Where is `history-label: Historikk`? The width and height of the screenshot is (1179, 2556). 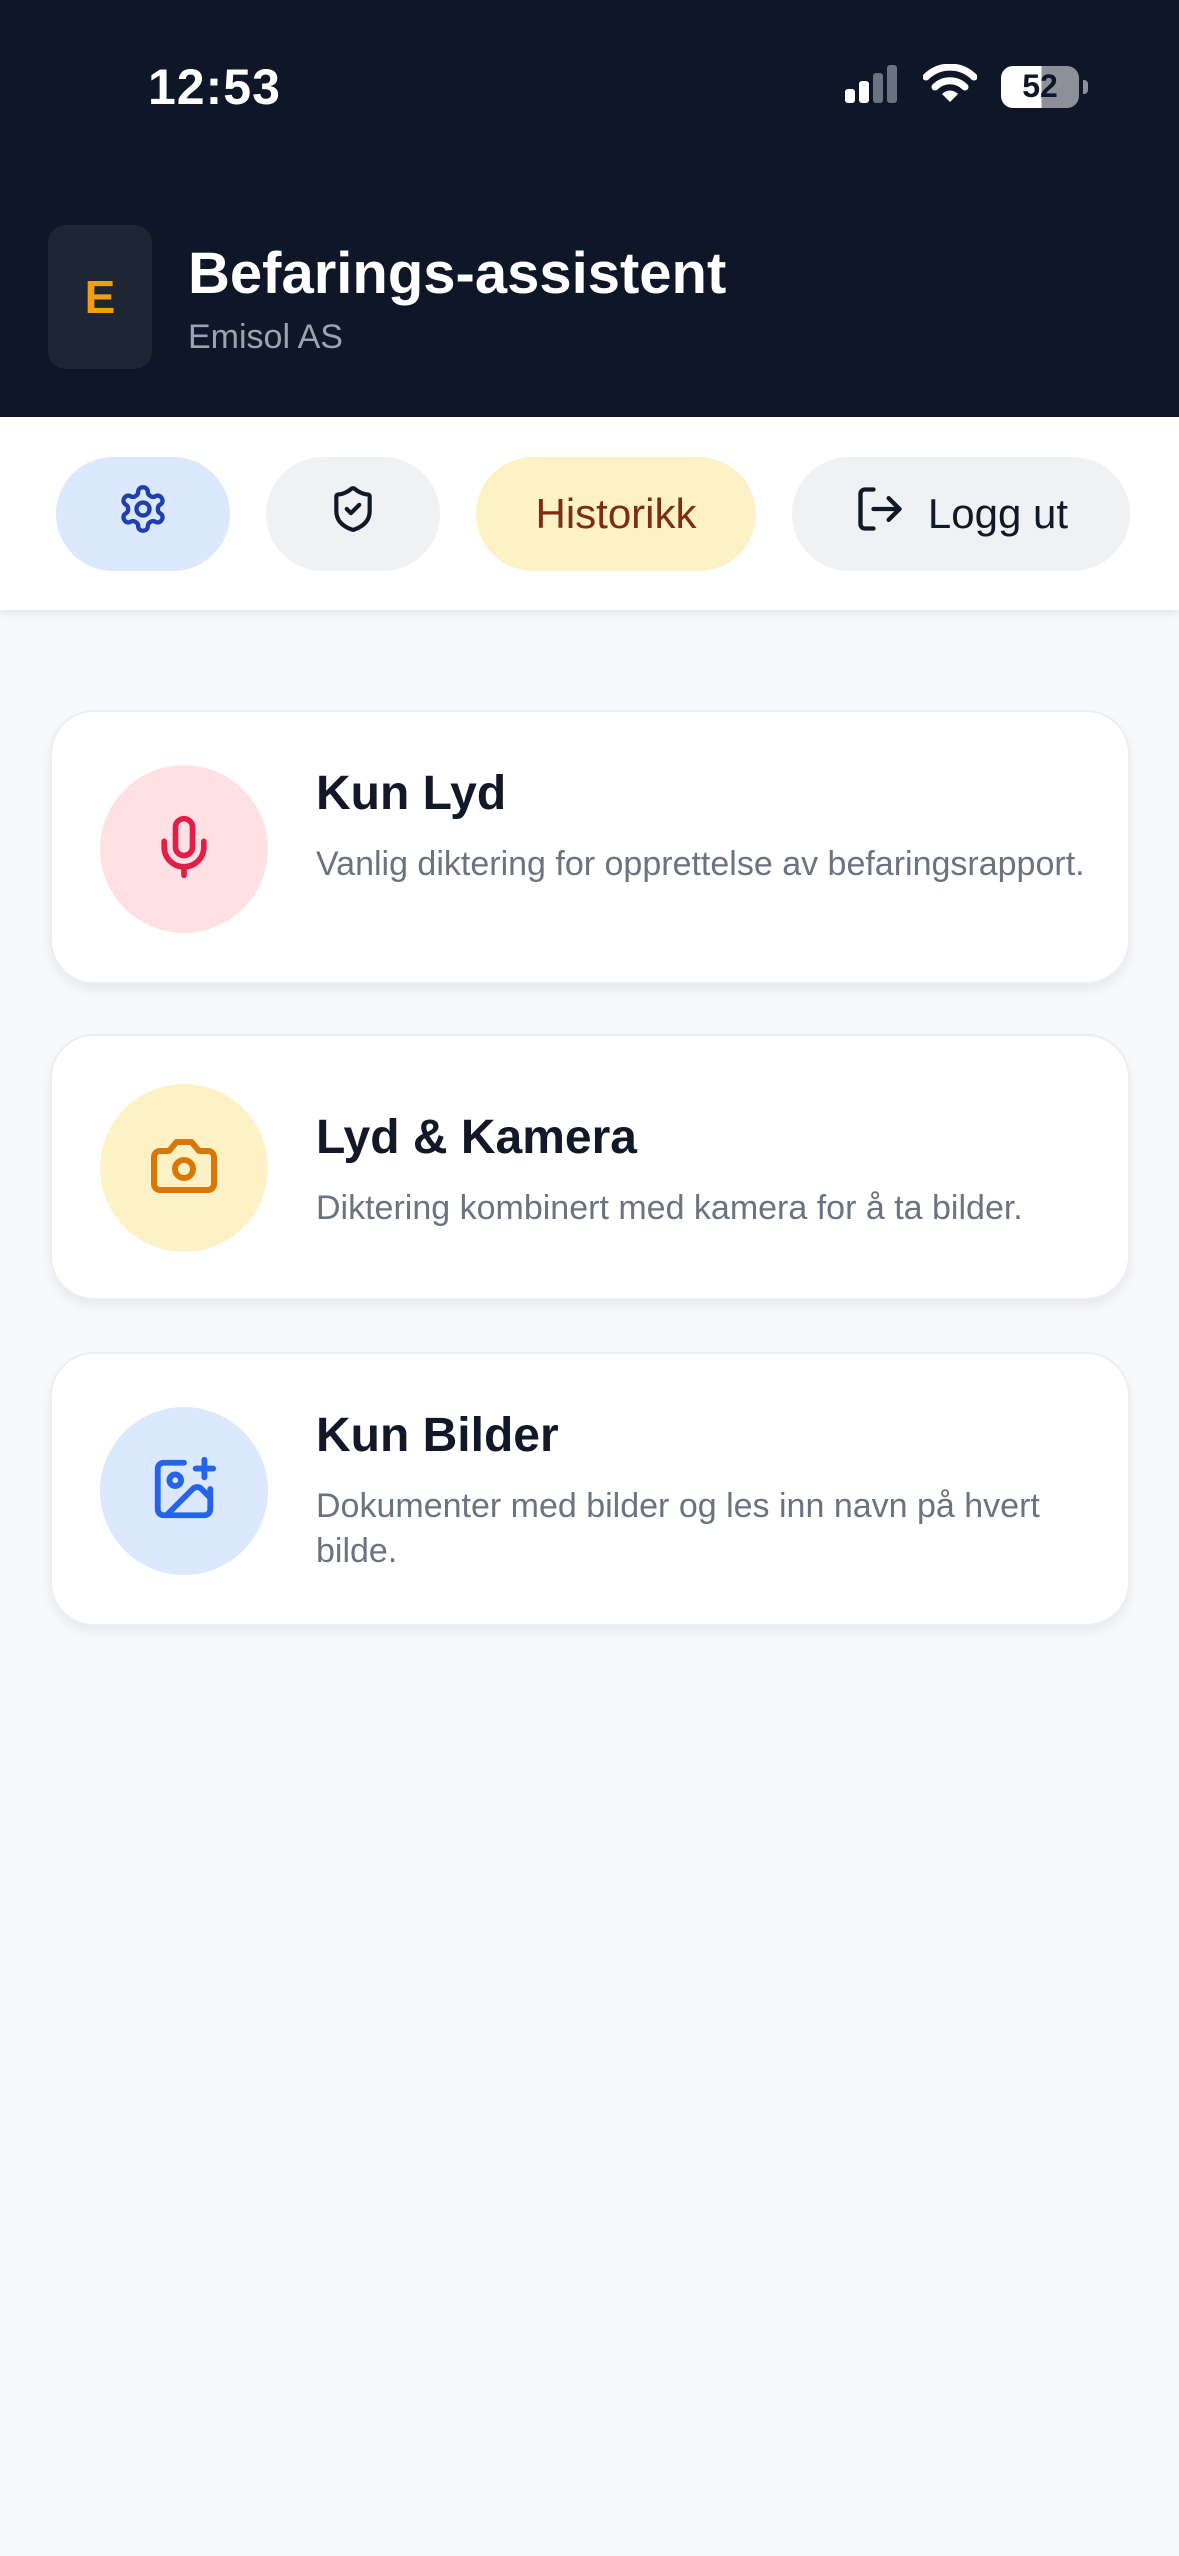
history-label: Historikk is located at coordinates (616, 513).